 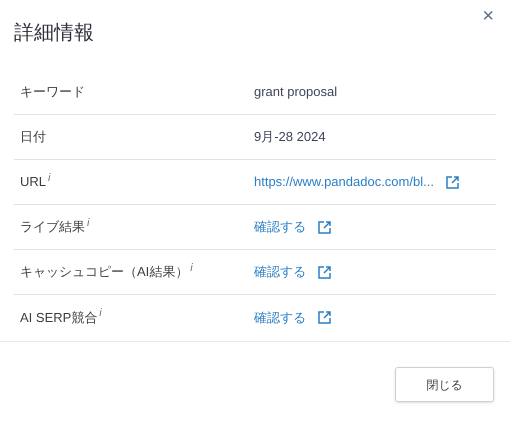 What do you see at coordinates (52, 91) in the screenshot?
I see `field-label: キーワード` at bounding box center [52, 91].